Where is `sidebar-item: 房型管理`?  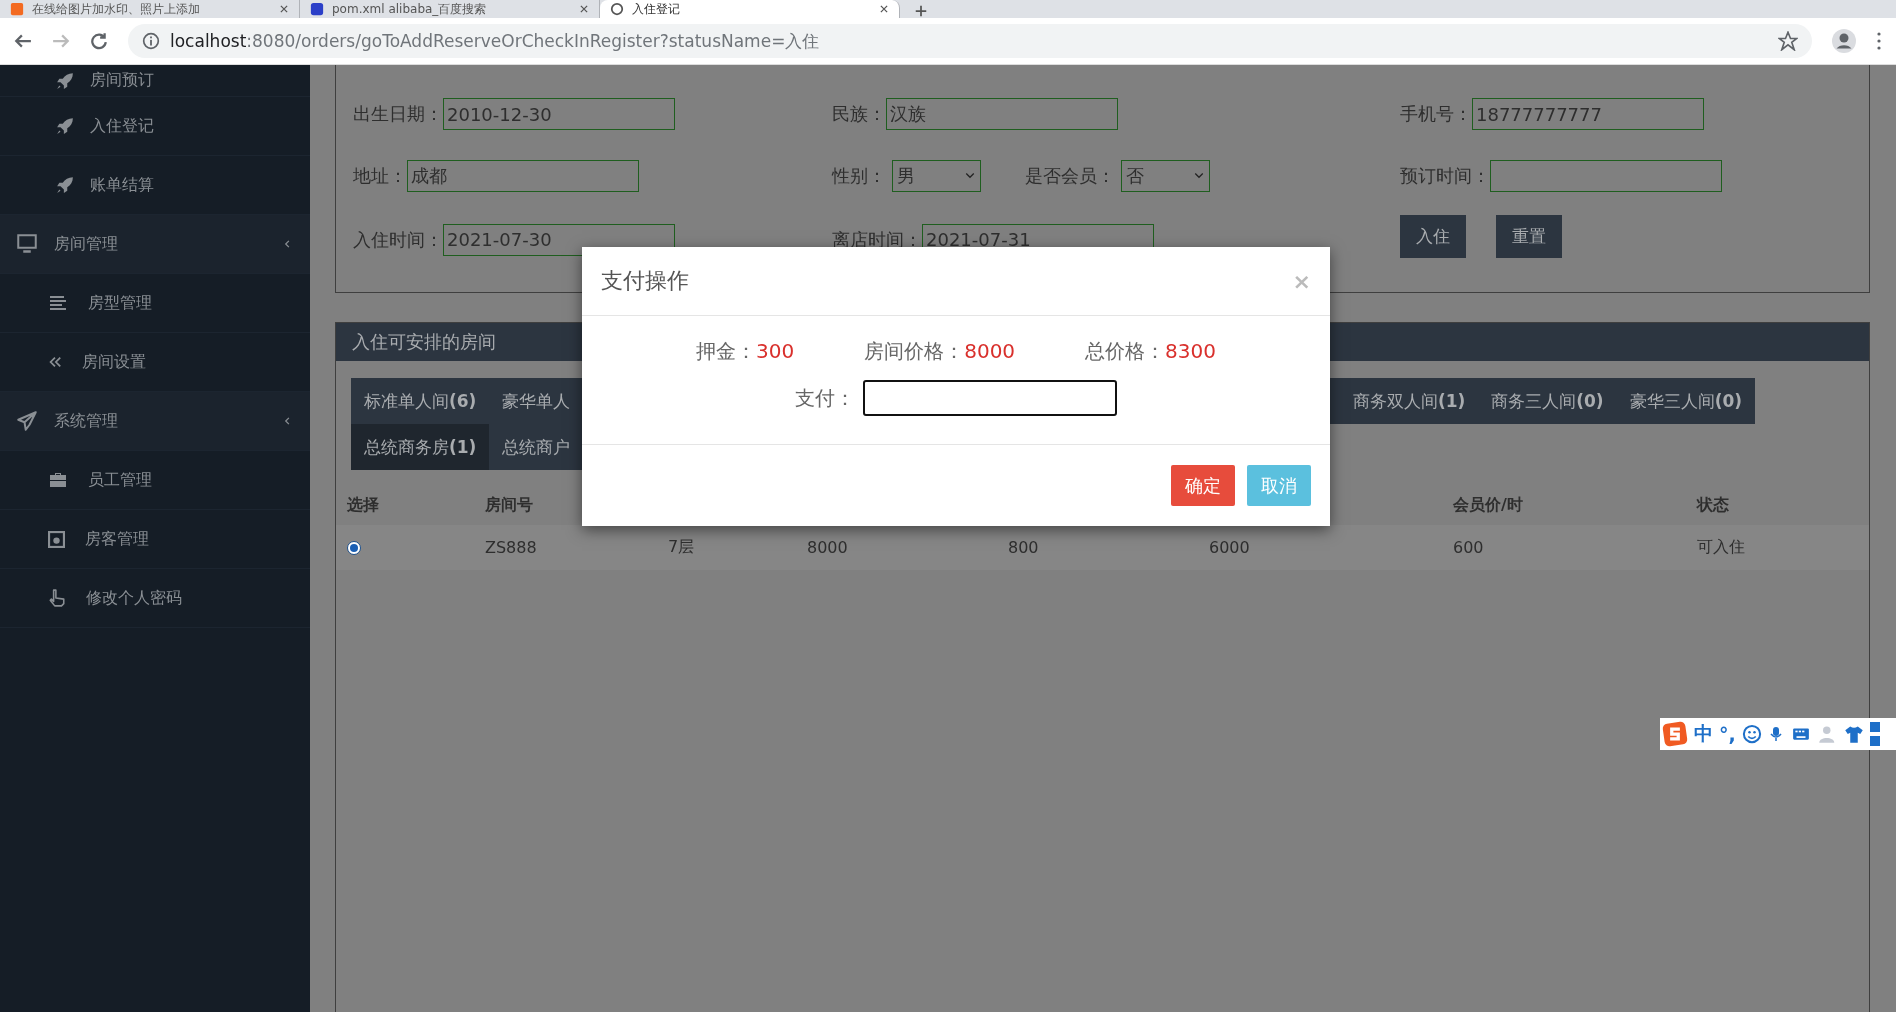 sidebar-item: 房型管理 is located at coordinates (155, 303).